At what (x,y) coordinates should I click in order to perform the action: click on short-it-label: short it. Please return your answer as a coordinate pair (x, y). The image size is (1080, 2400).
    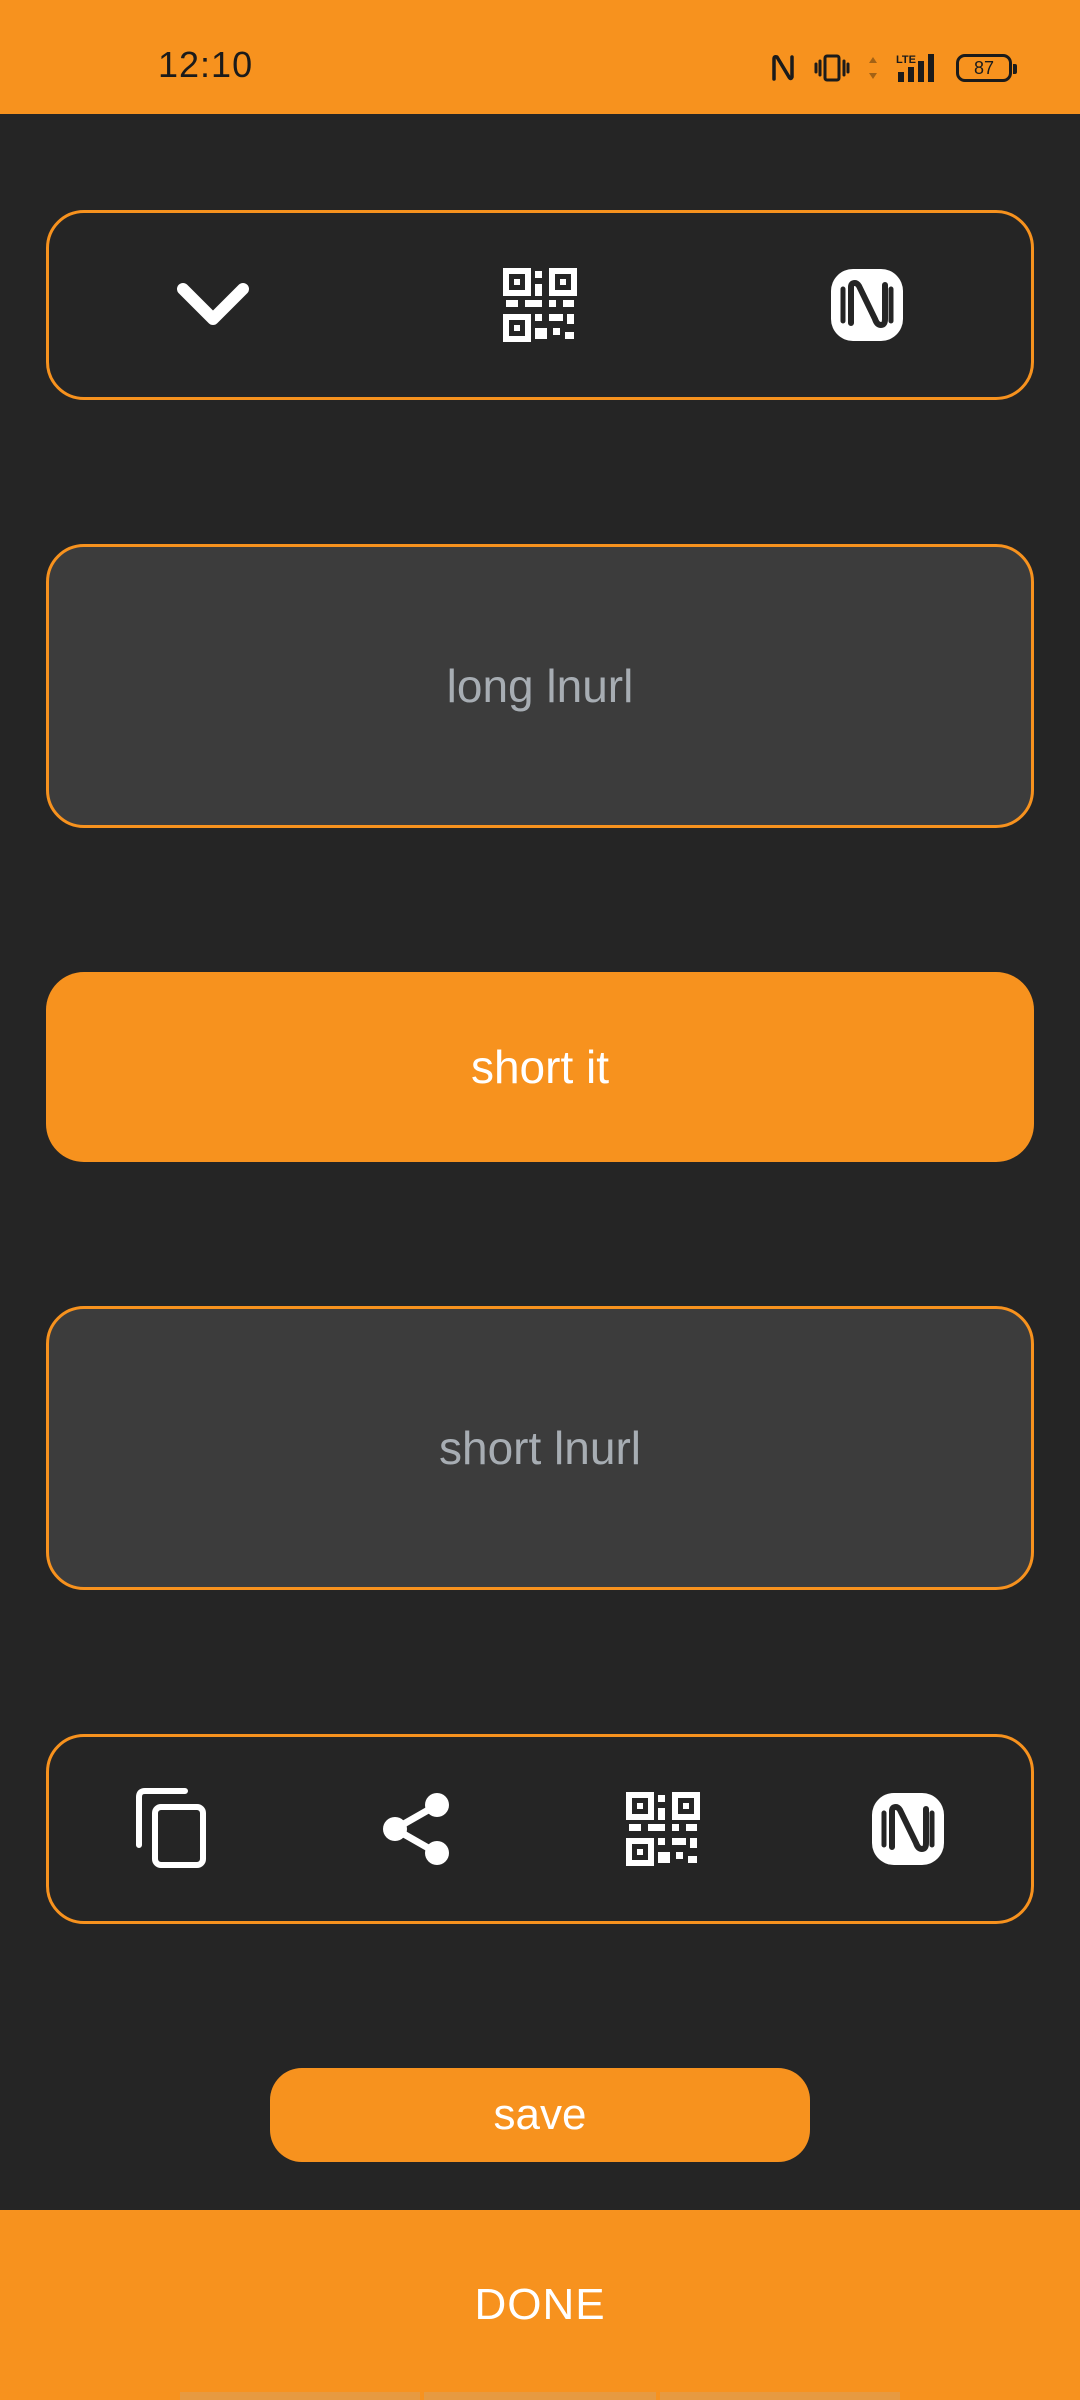
    Looking at the image, I should click on (540, 1067).